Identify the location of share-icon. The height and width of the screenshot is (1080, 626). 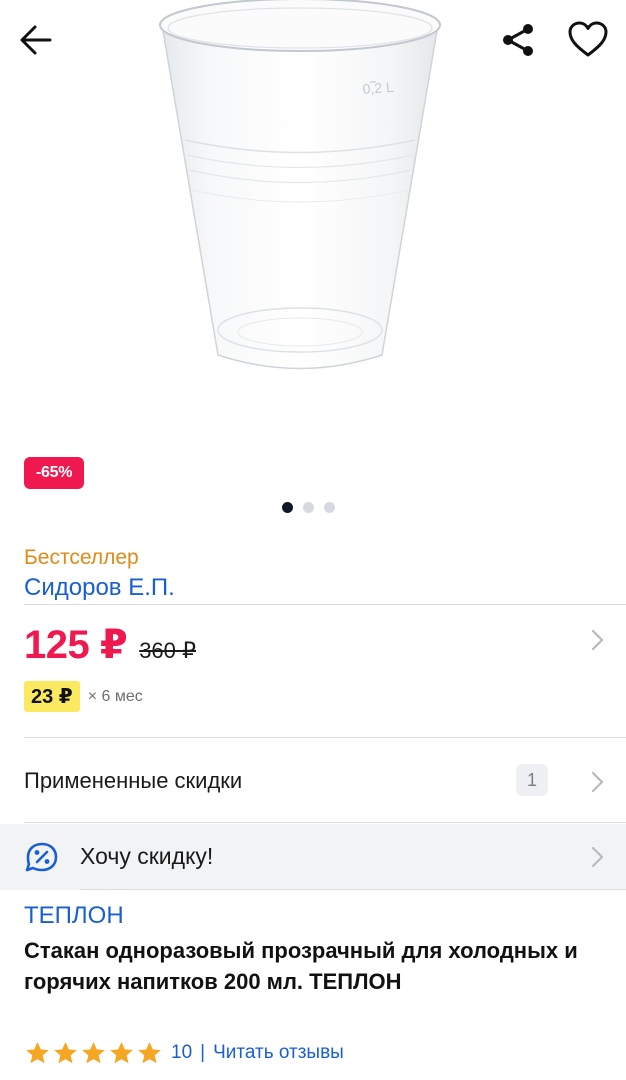
(518, 40).